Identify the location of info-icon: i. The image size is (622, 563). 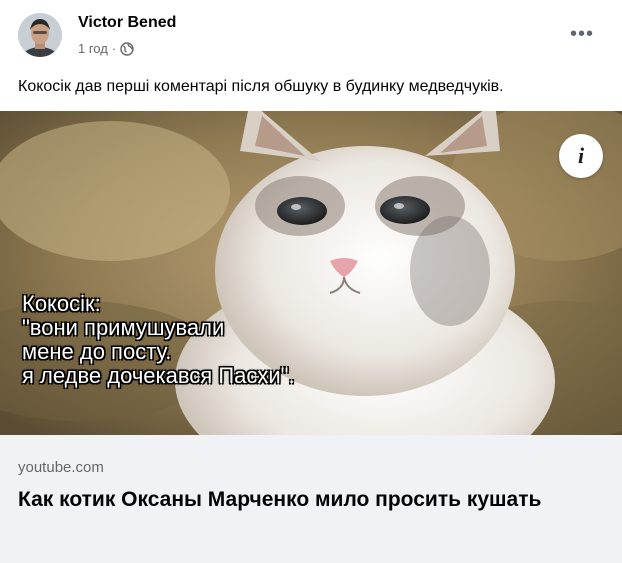
(581, 156).